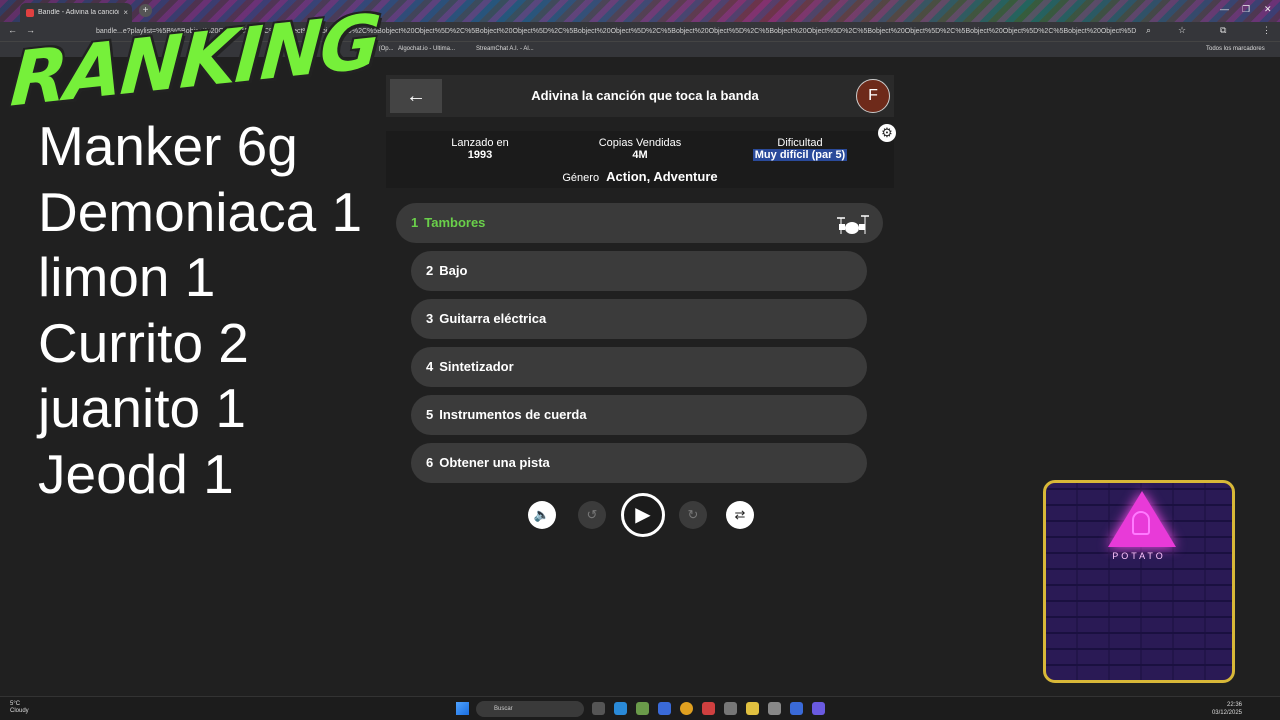 The width and height of the screenshot is (1280, 720). Describe the element at coordinates (581, 178) in the screenshot. I see `genre-label: Género` at that location.